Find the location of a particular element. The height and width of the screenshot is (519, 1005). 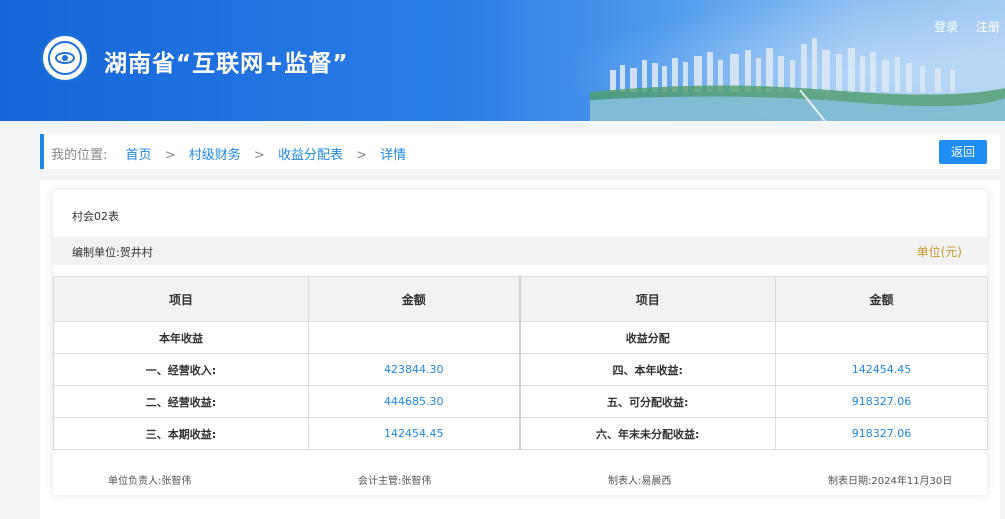

accounting-supervisor: 会计主管:张智伟 is located at coordinates (395, 481).